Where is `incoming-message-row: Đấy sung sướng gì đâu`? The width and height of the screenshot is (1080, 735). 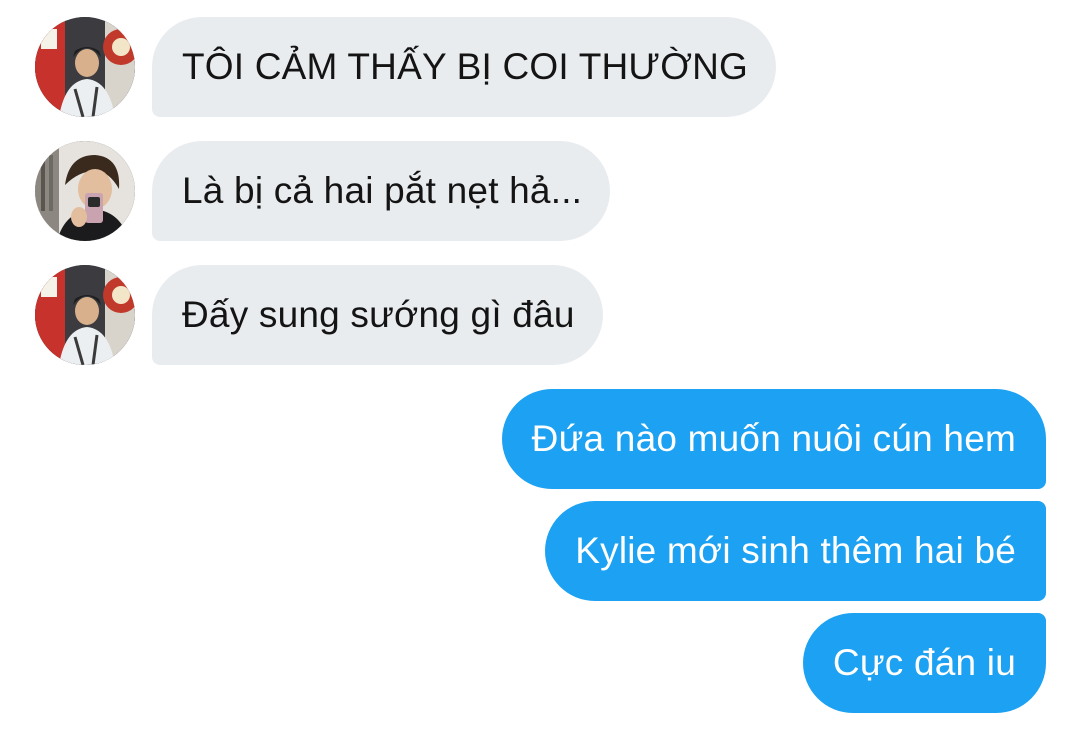
incoming-message-row: Đấy sung sướng gì đâu is located at coordinates (319, 315).